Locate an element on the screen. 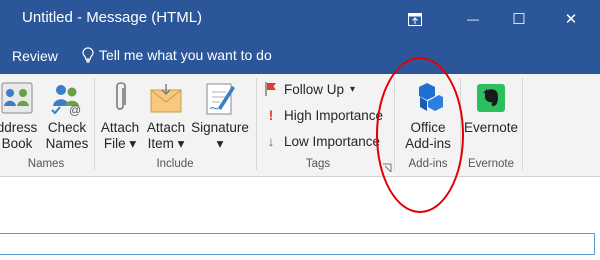  attach-file-label-1: Attach is located at coordinates (120, 127).